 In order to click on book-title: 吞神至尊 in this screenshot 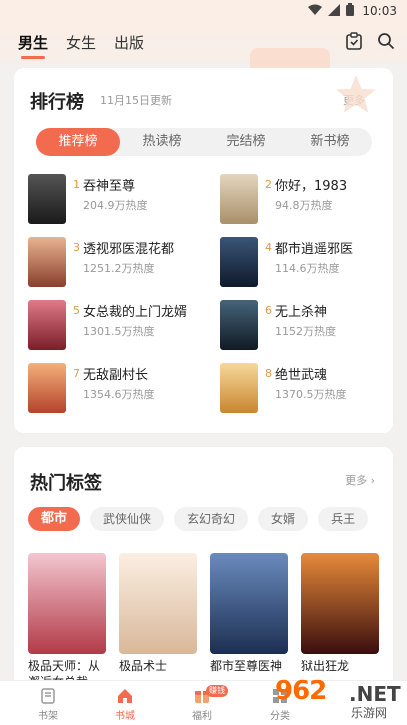, I will do `click(109, 186)`.